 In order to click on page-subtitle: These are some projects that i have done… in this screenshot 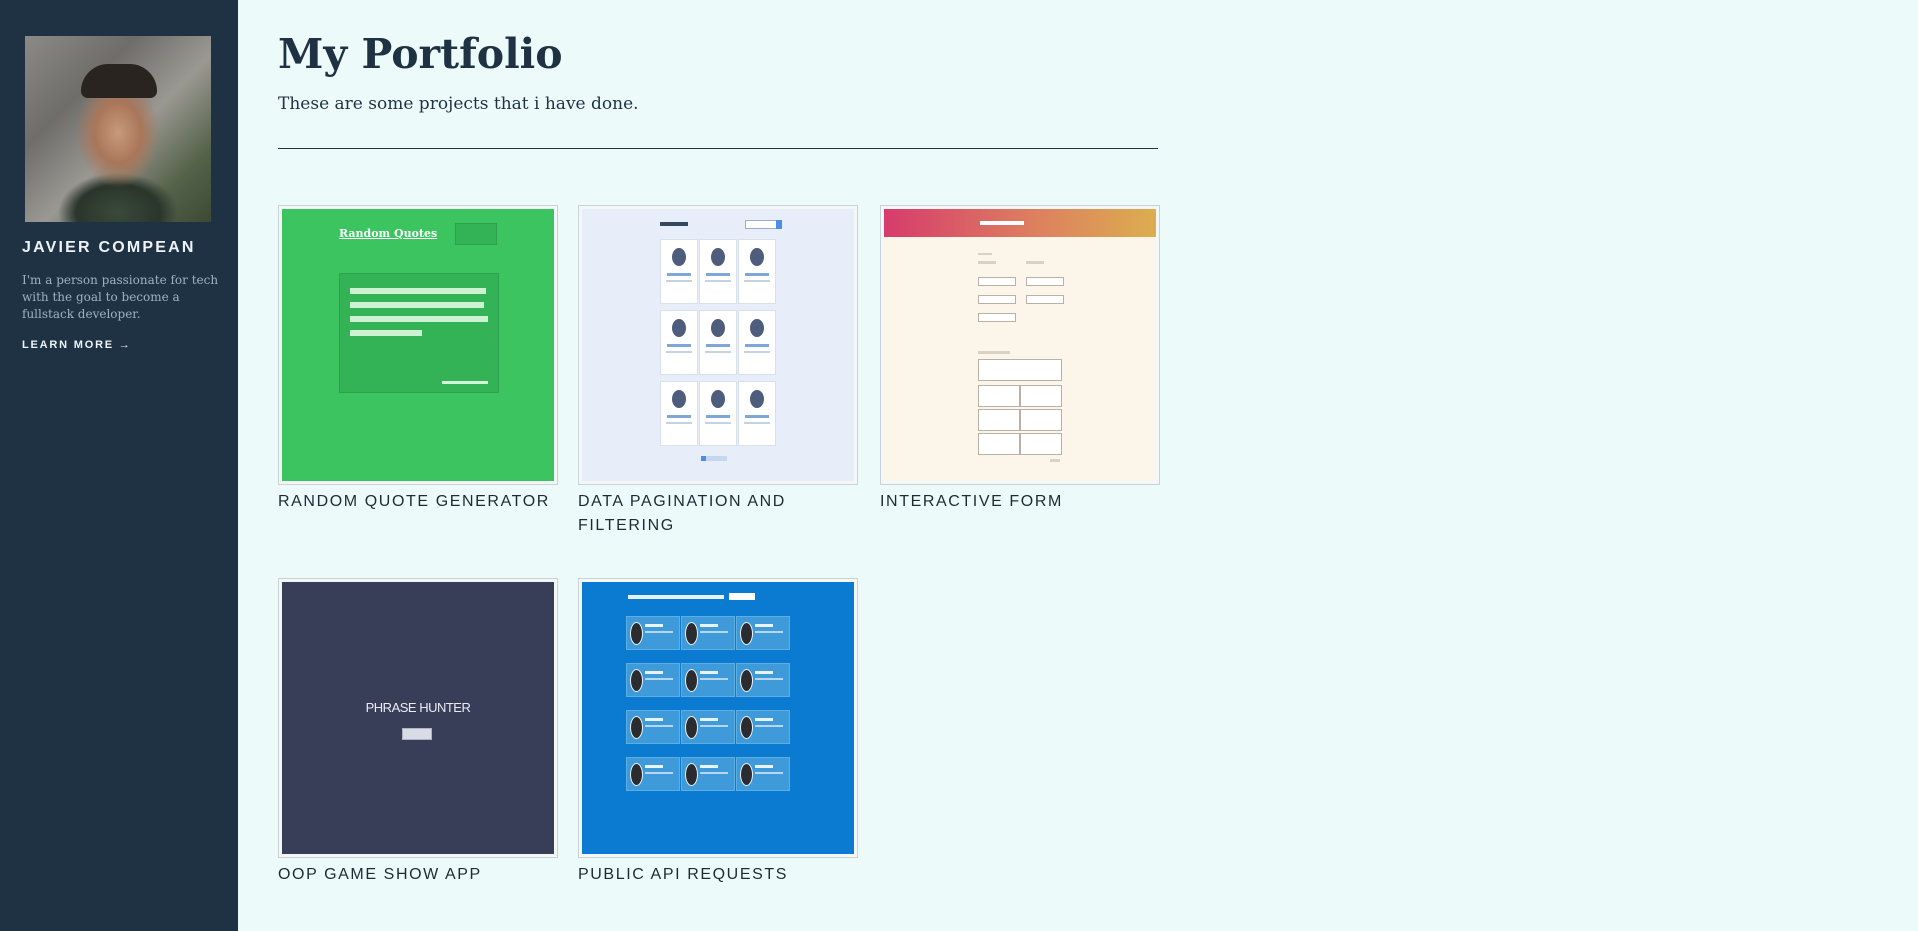, I will do `click(458, 104)`.